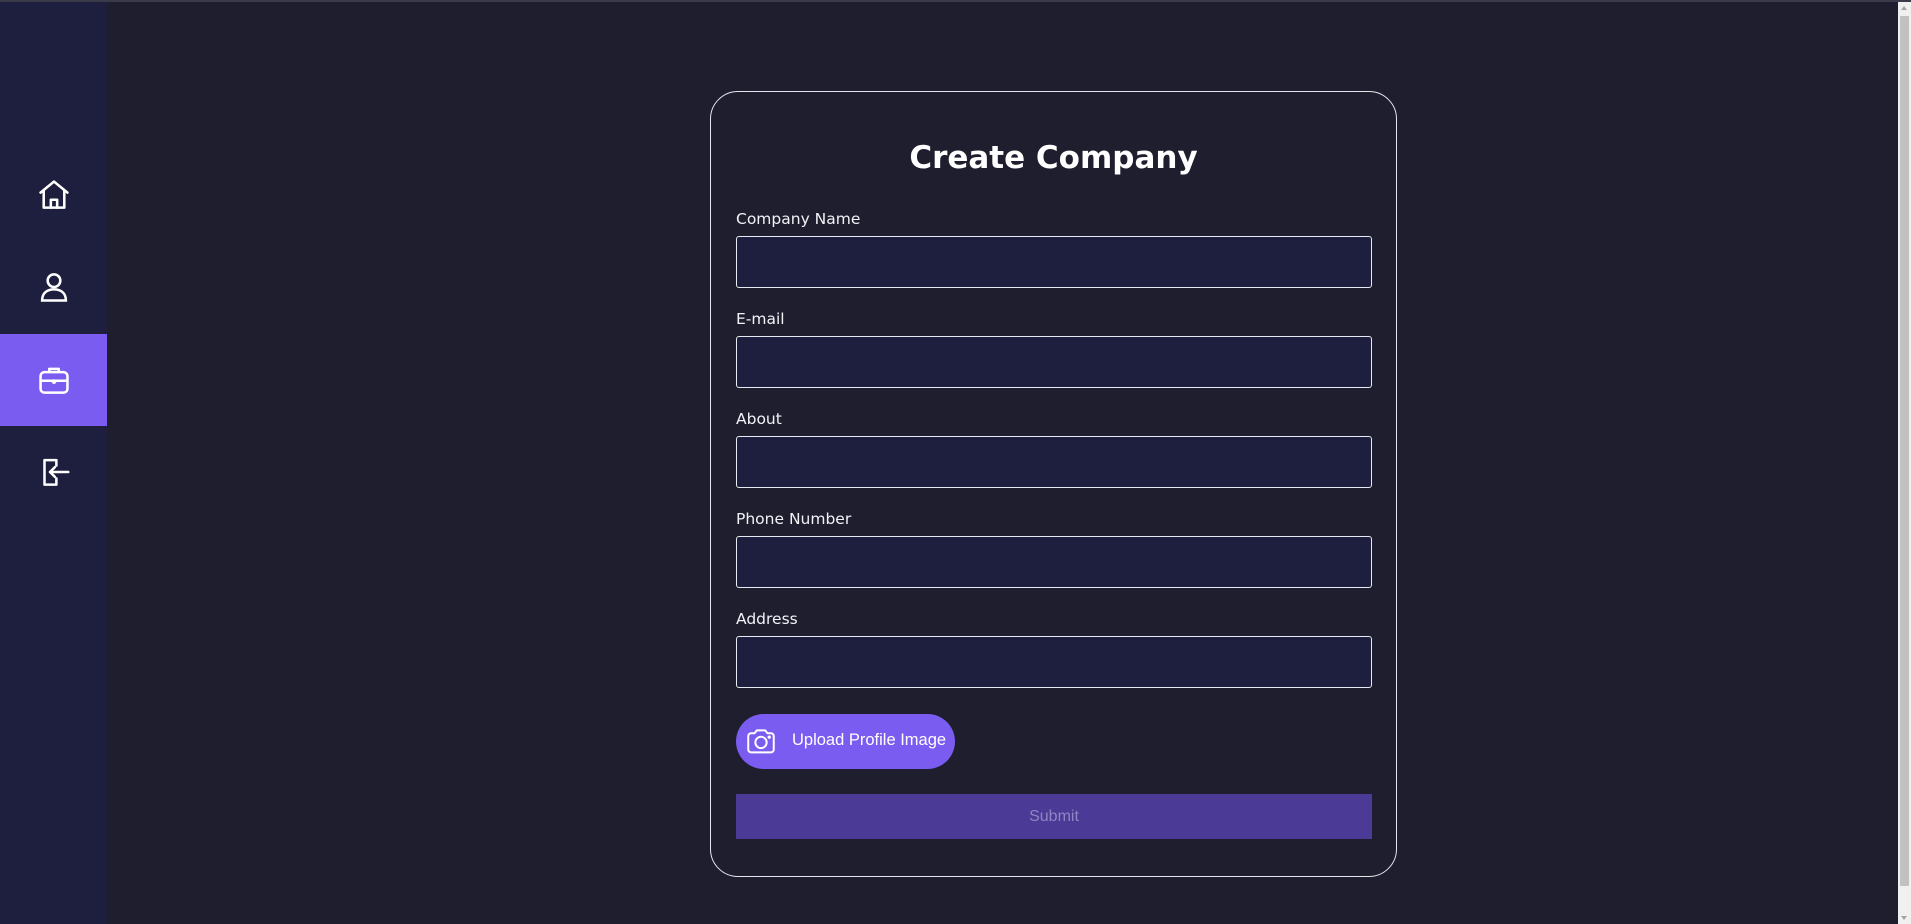 This screenshot has width=1911, height=924. What do you see at coordinates (759, 419) in the screenshot?
I see `about-label: About` at bounding box center [759, 419].